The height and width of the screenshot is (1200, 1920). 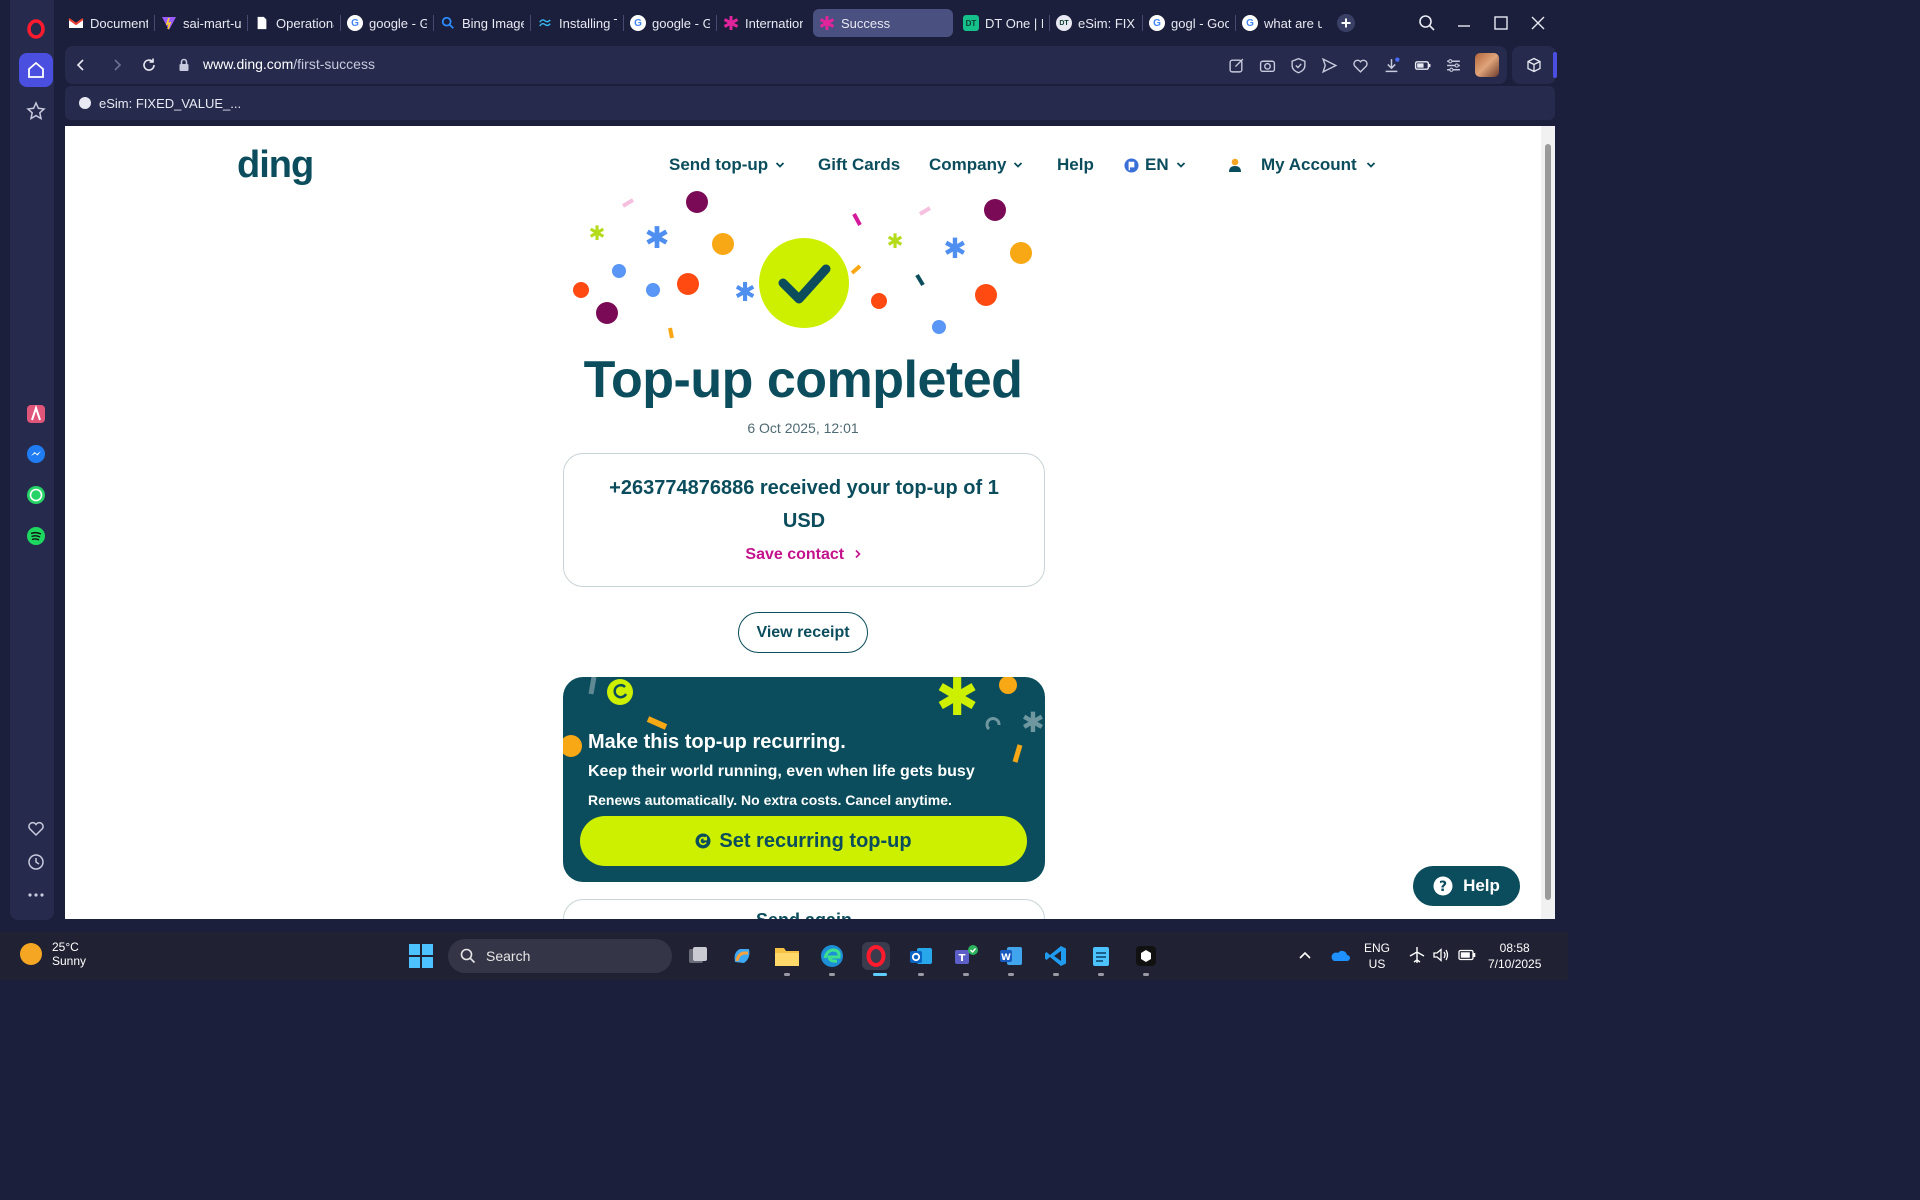 I want to click on chevron-down-icon, so click(x=1370, y=165).